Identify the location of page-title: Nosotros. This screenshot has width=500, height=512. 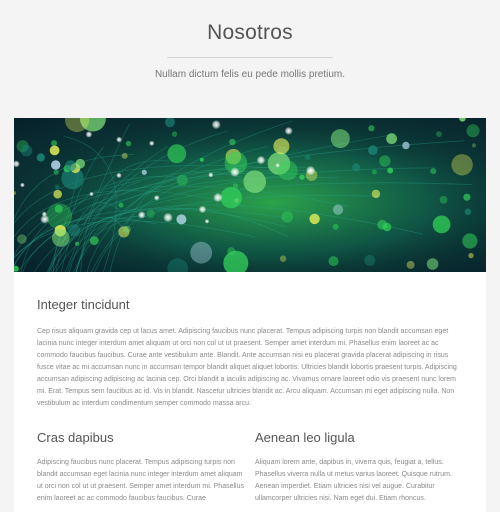
(250, 32).